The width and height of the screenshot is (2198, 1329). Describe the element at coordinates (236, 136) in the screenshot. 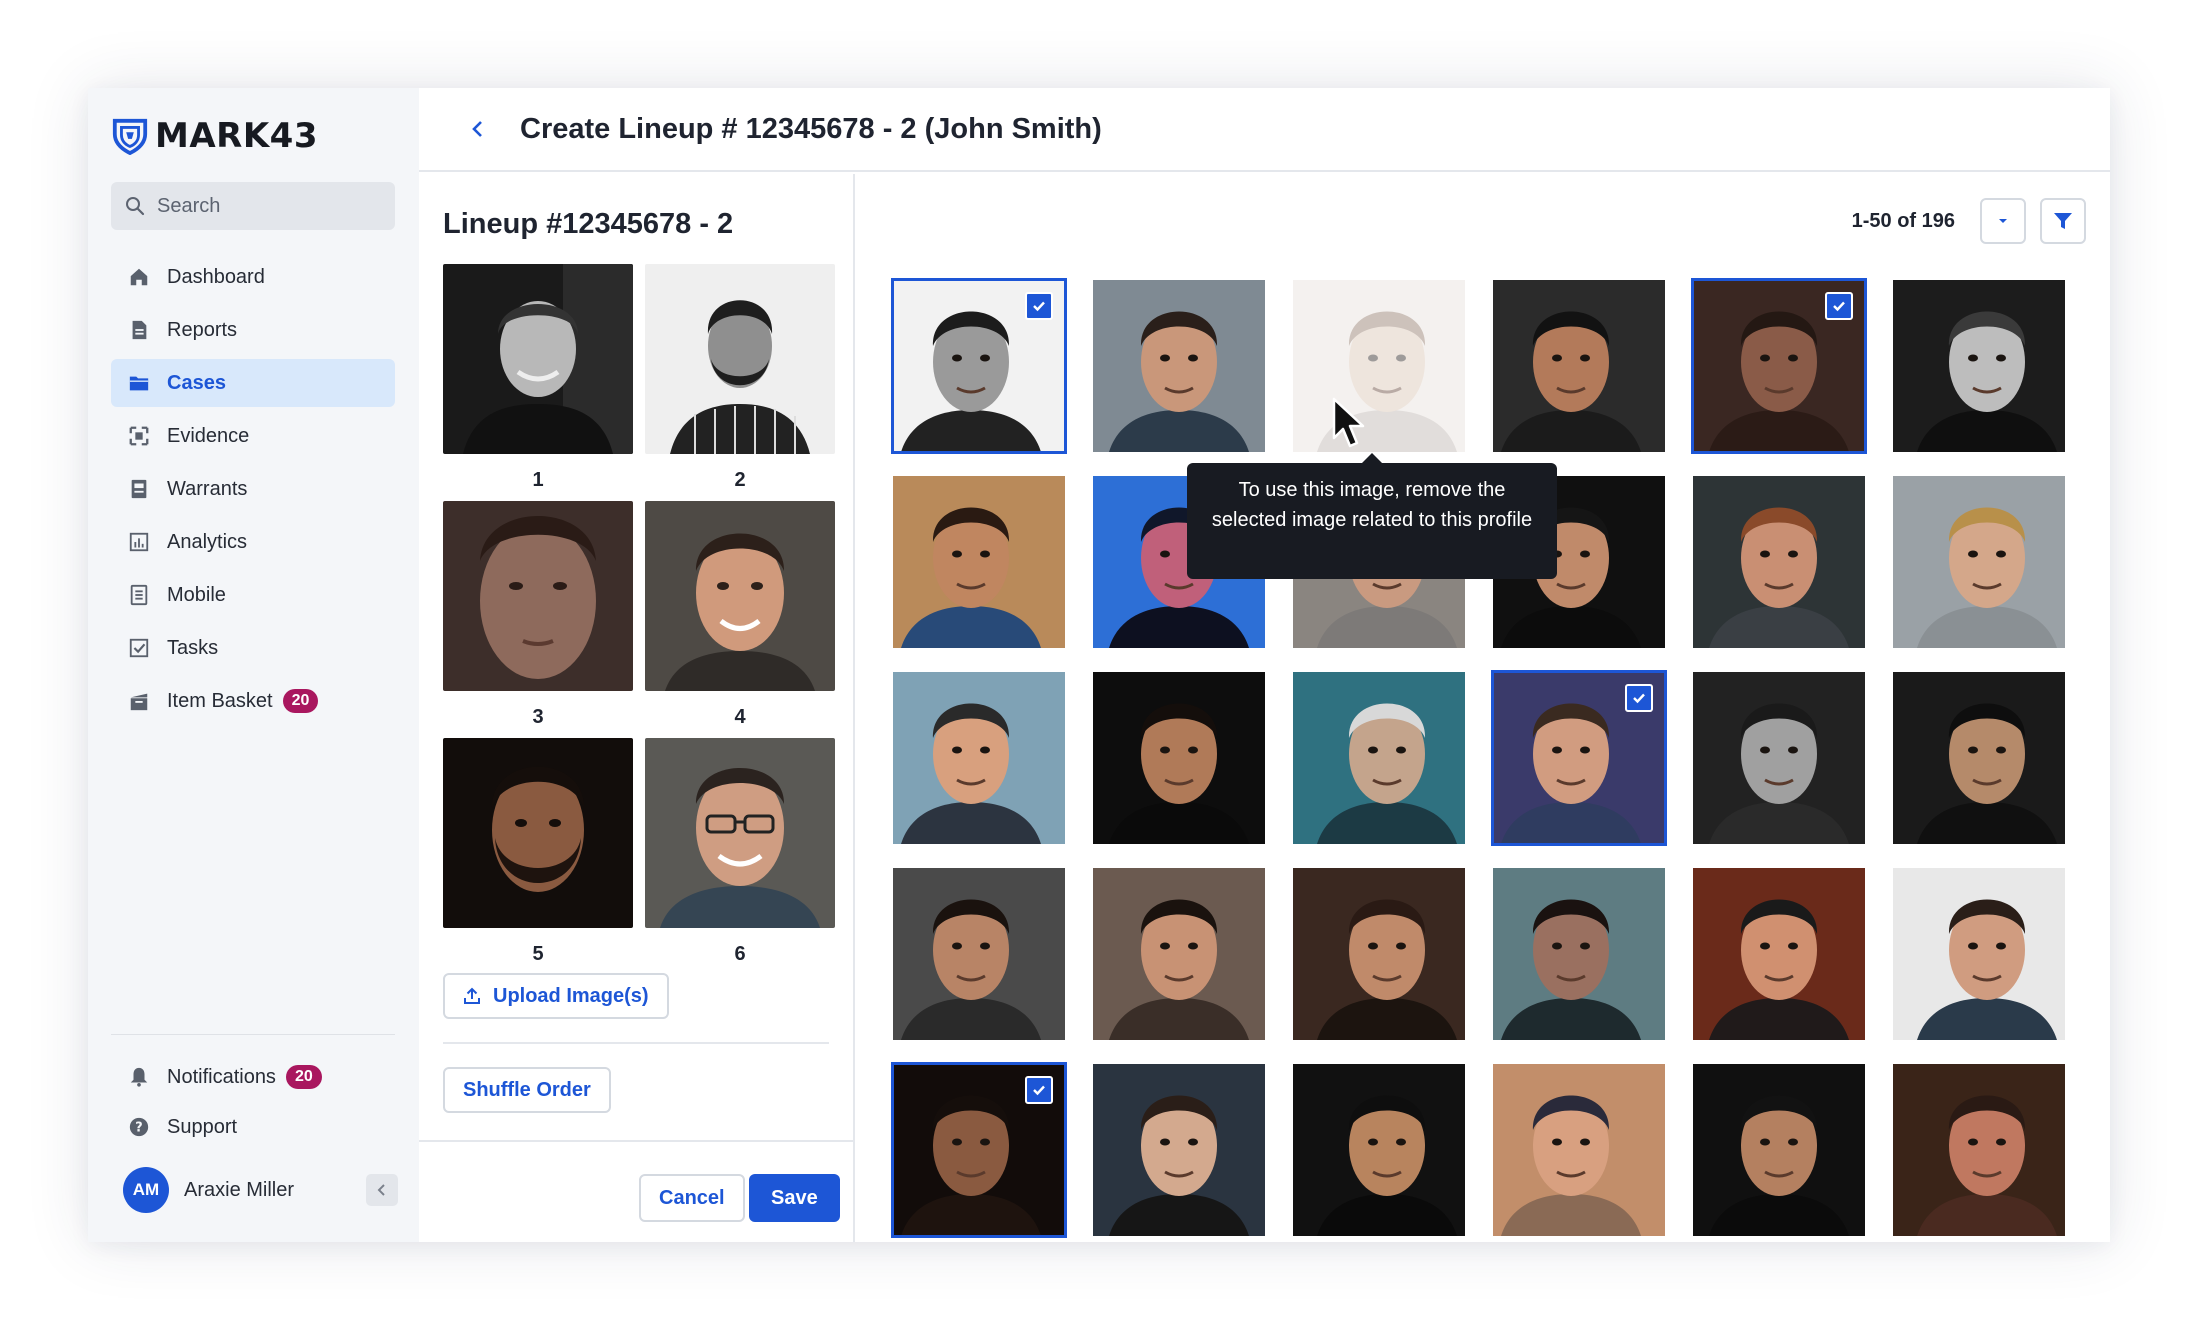

I see `brand-name: MARK43` at that location.